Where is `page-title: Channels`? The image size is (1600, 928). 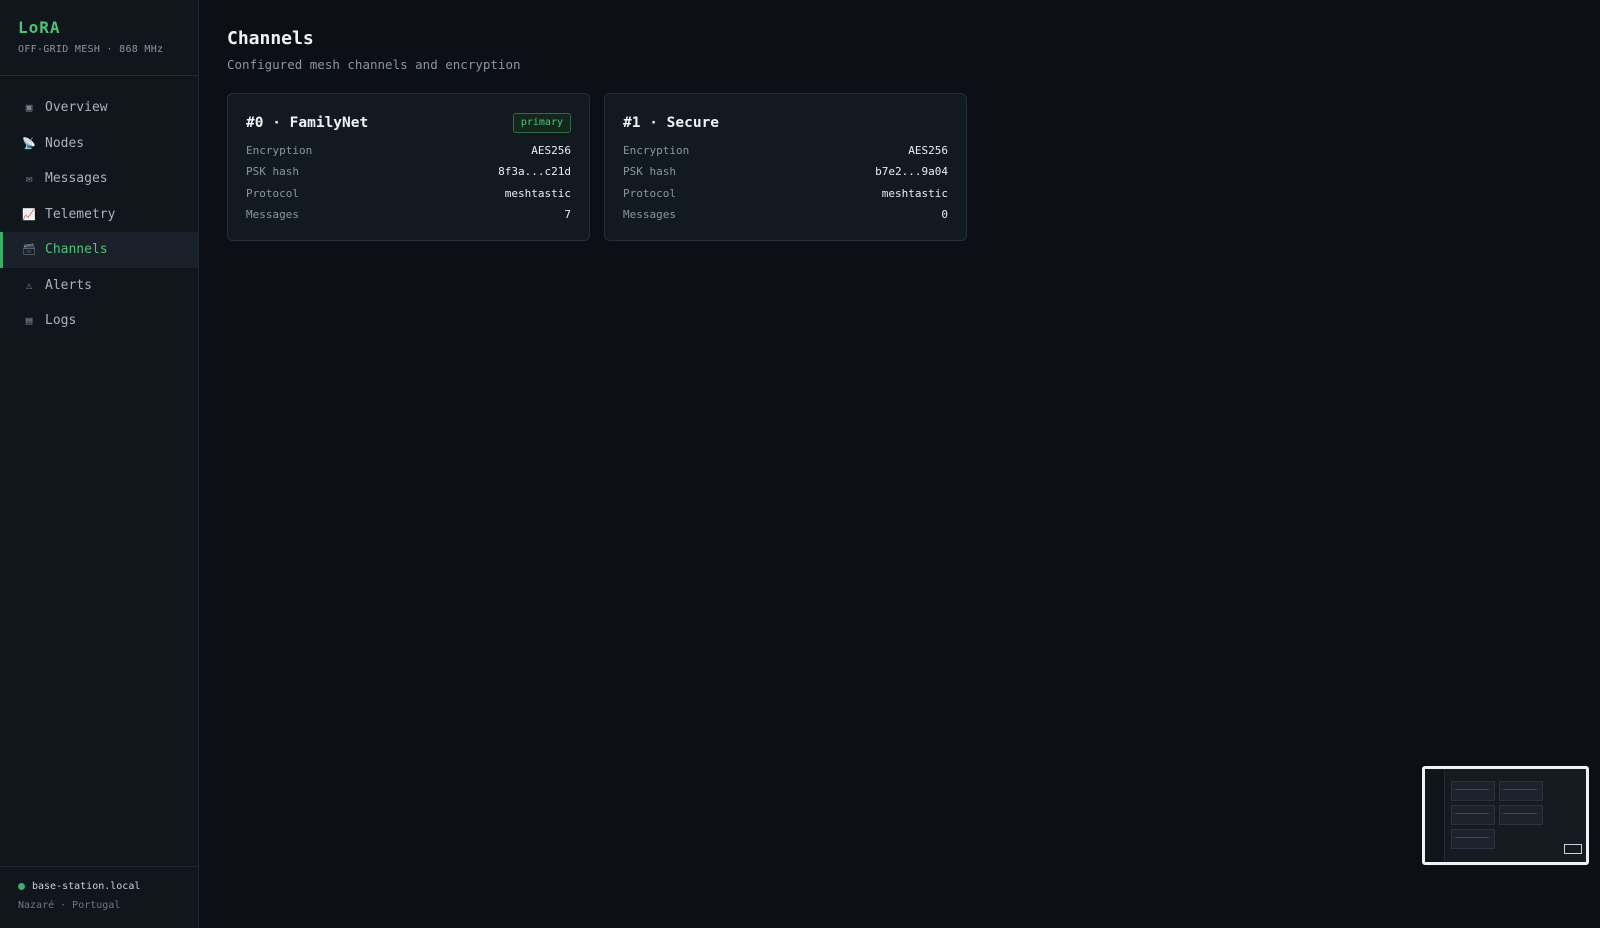
page-title: Channels is located at coordinates (270, 38).